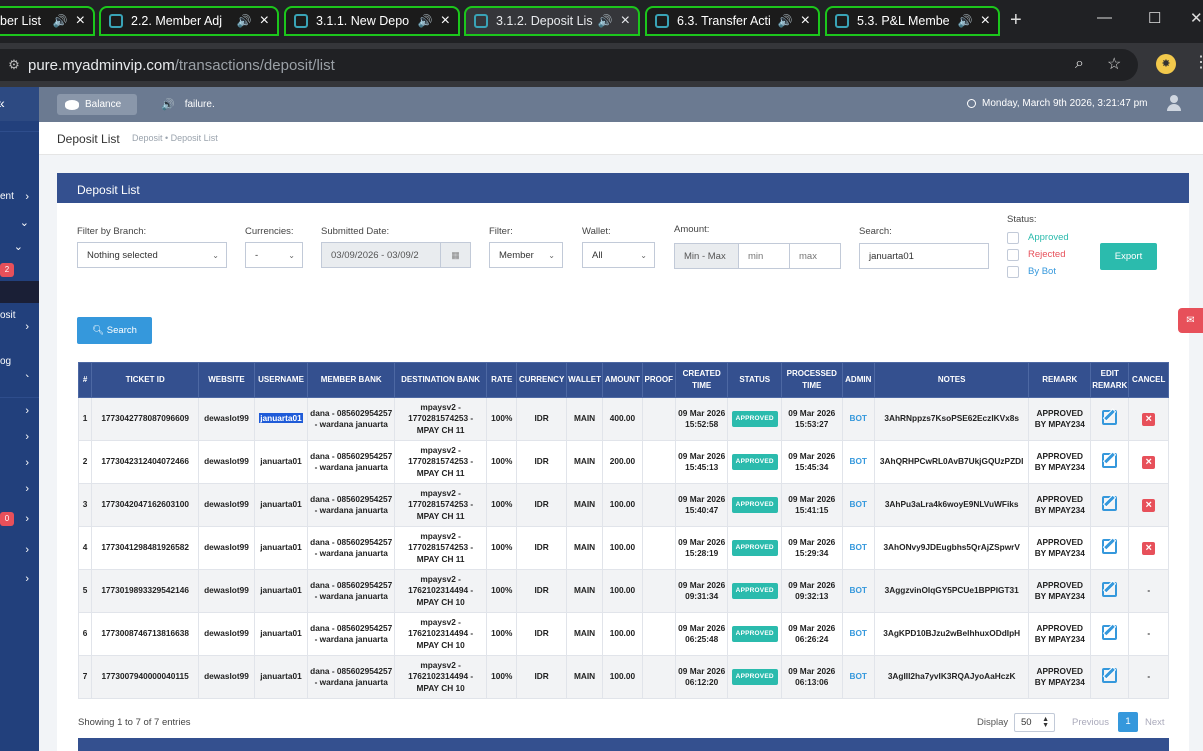  Describe the element at coordinates (1166, 64) in the screenshot. I see `extension-icon: ✸` at that location.